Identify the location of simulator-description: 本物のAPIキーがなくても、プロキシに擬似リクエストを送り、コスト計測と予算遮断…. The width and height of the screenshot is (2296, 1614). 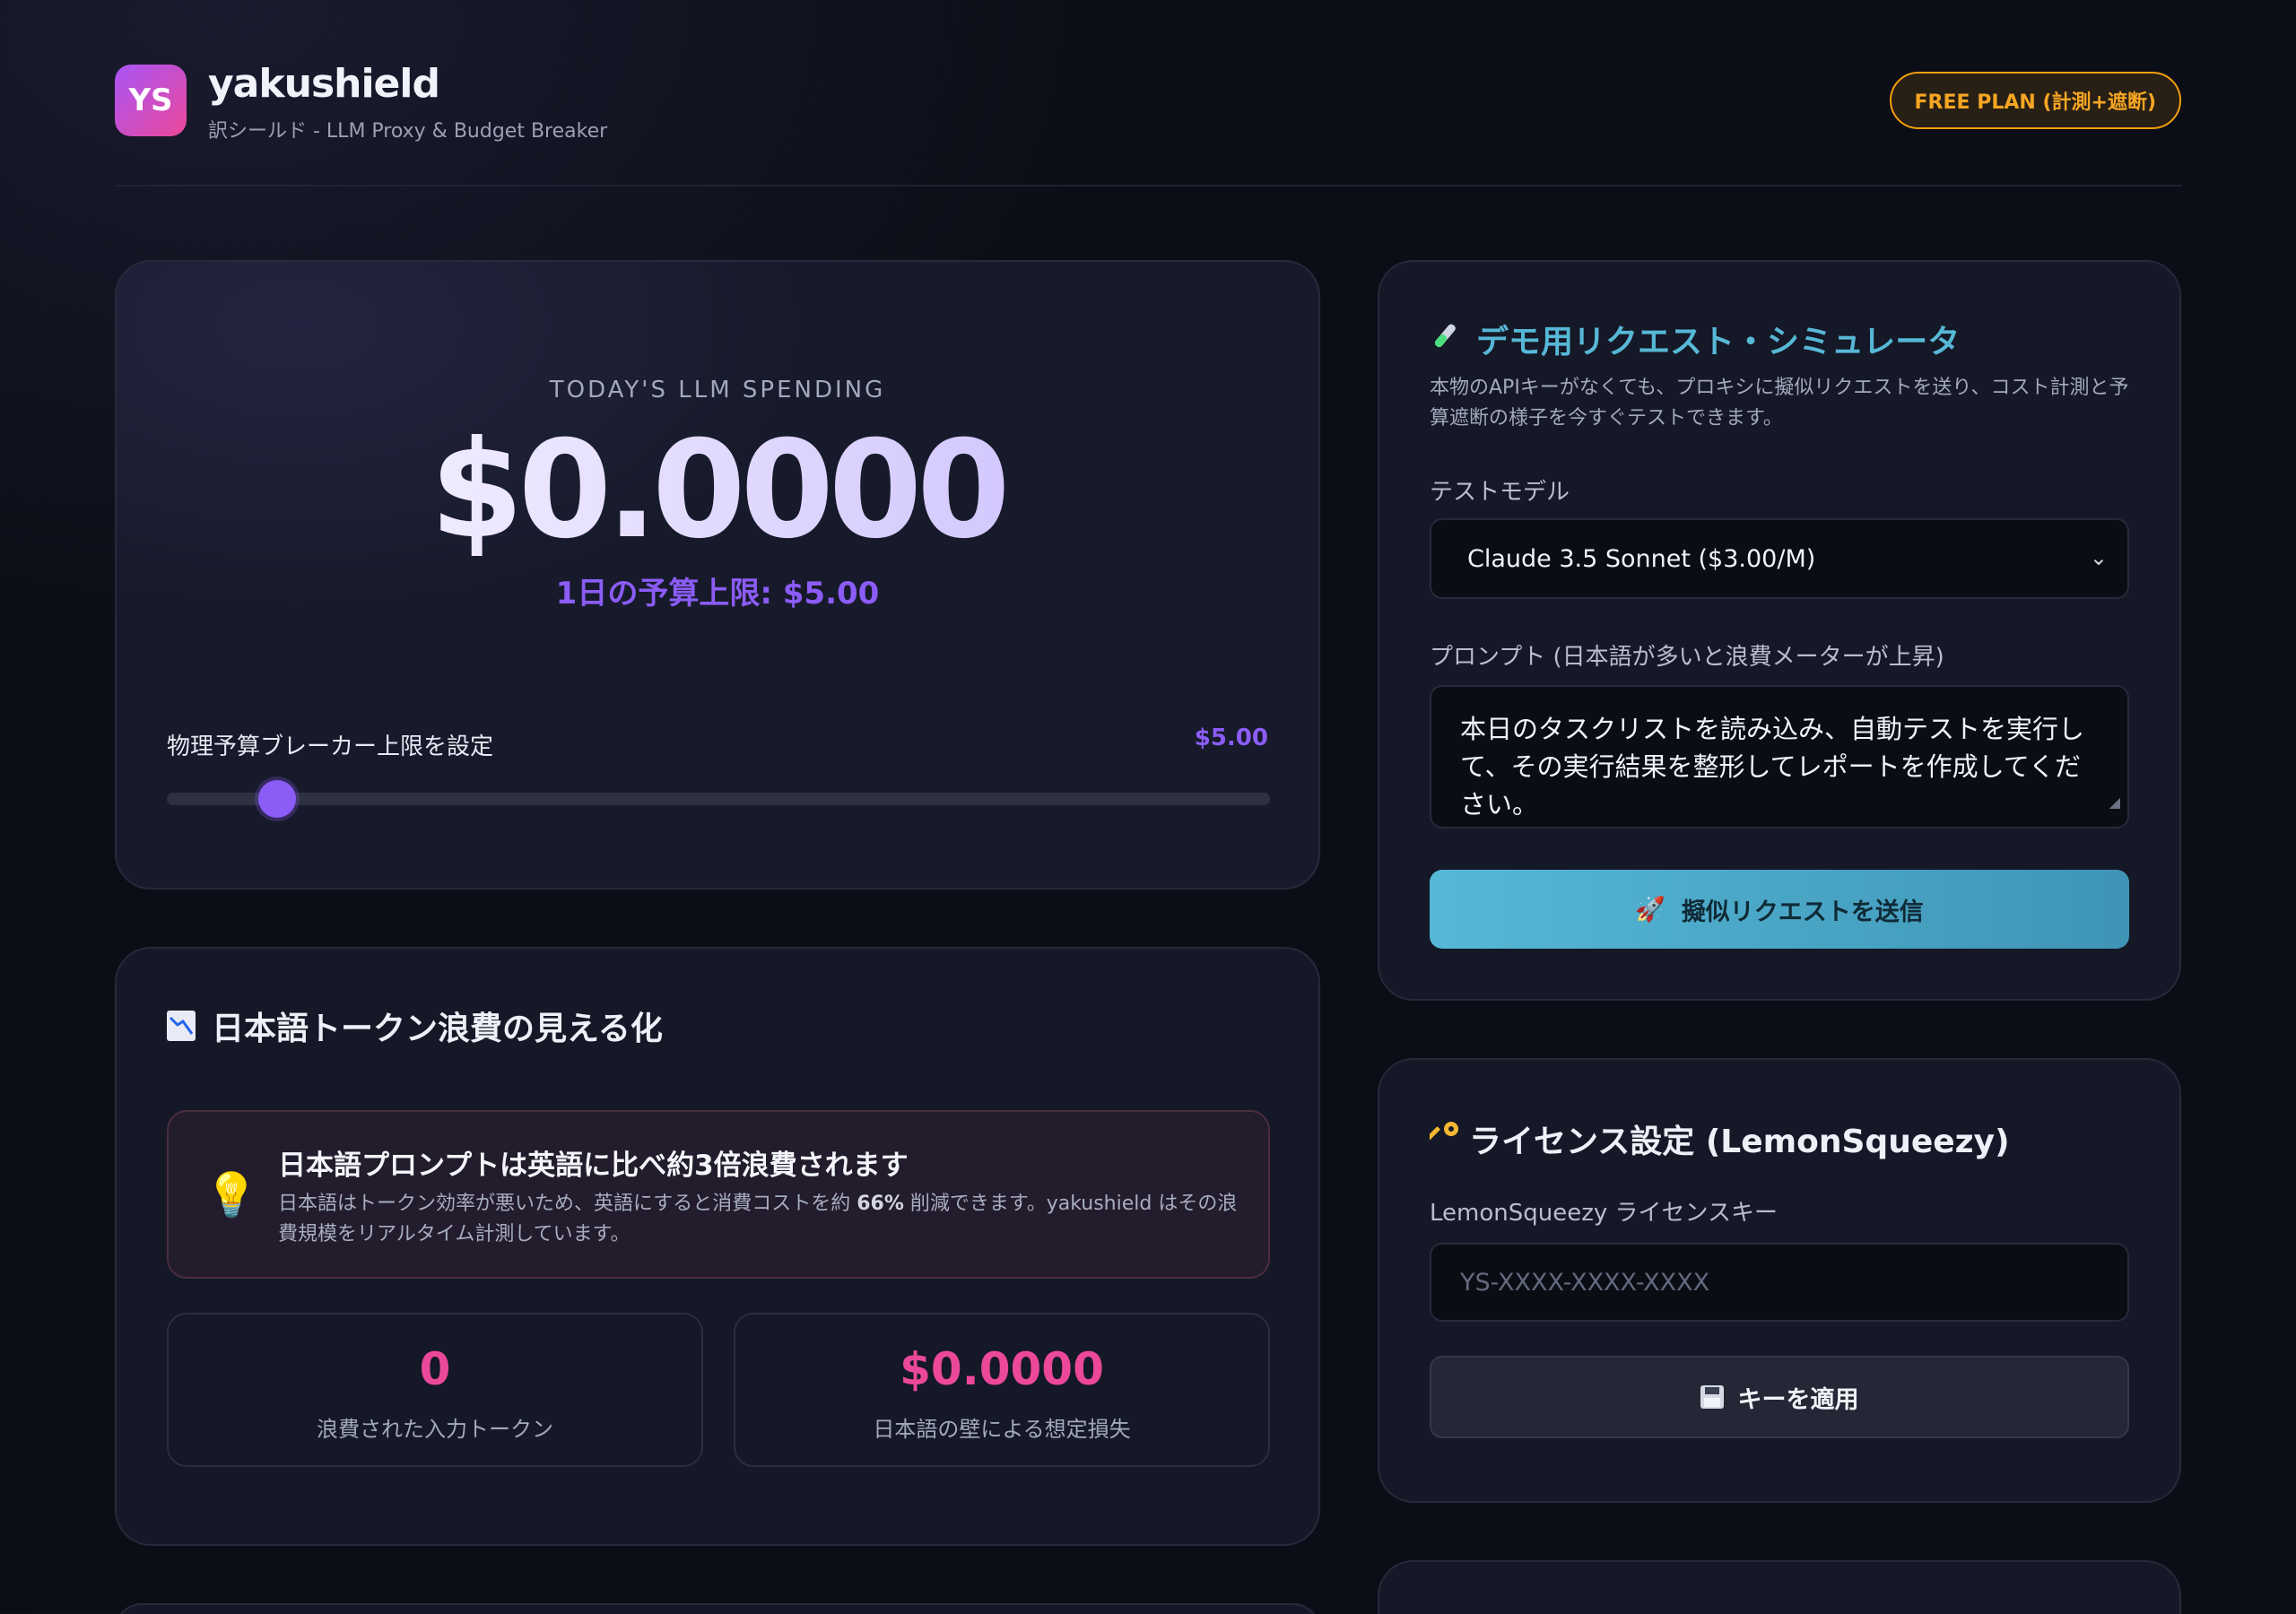
(1779, 403).